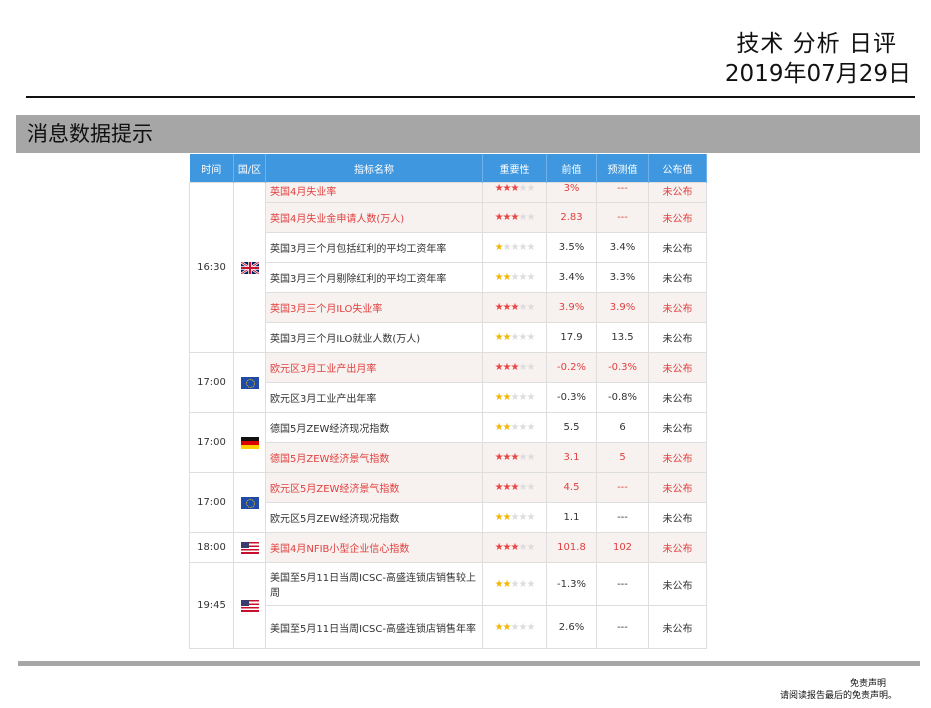 The width and height of the screenshot is (931, 708). What do you see at coordinates (622, 397) in the screenshot?
I see `forecast-value: -0.8%` at bounding box center [622, 397].